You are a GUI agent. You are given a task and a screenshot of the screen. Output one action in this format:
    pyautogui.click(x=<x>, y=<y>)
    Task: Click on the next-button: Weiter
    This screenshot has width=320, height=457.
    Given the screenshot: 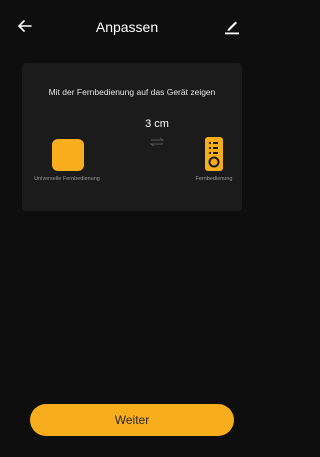 What is the action you would take?
    pyautogui.click(x=132, y=420)
    